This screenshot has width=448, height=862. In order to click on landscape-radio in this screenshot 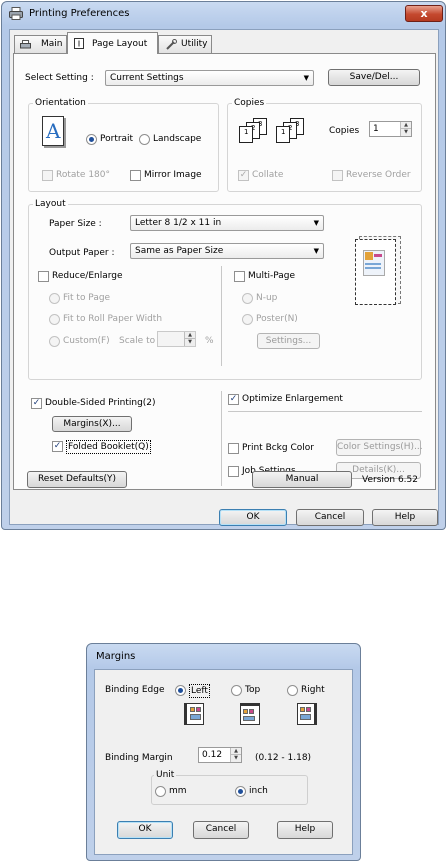, I will do `click(144, 139)`.